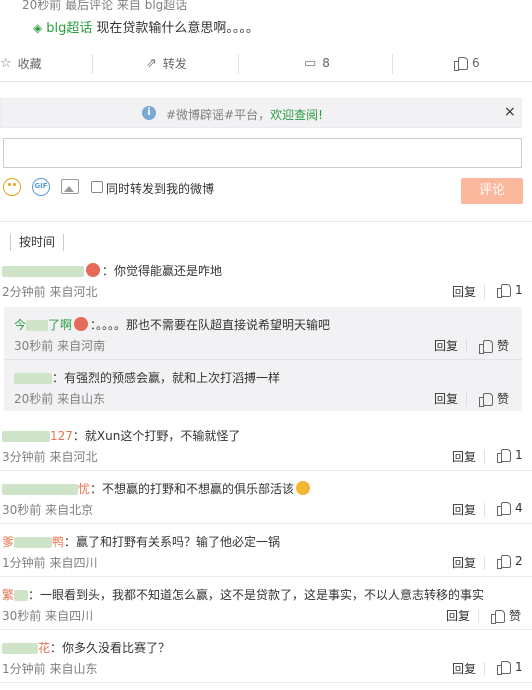 The image size is (532, 690). Describe the element at coordinates (6, 63) in the screenshot. I see `star-icon: ☆` at that location.